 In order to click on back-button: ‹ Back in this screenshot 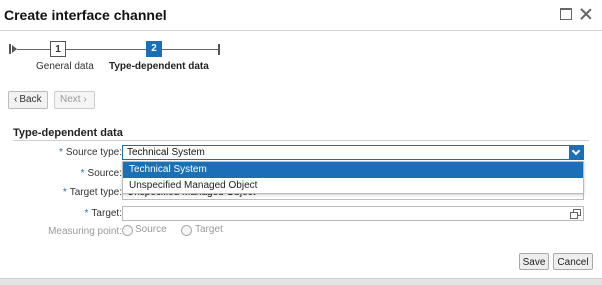, I will do `click(28, 100)`.